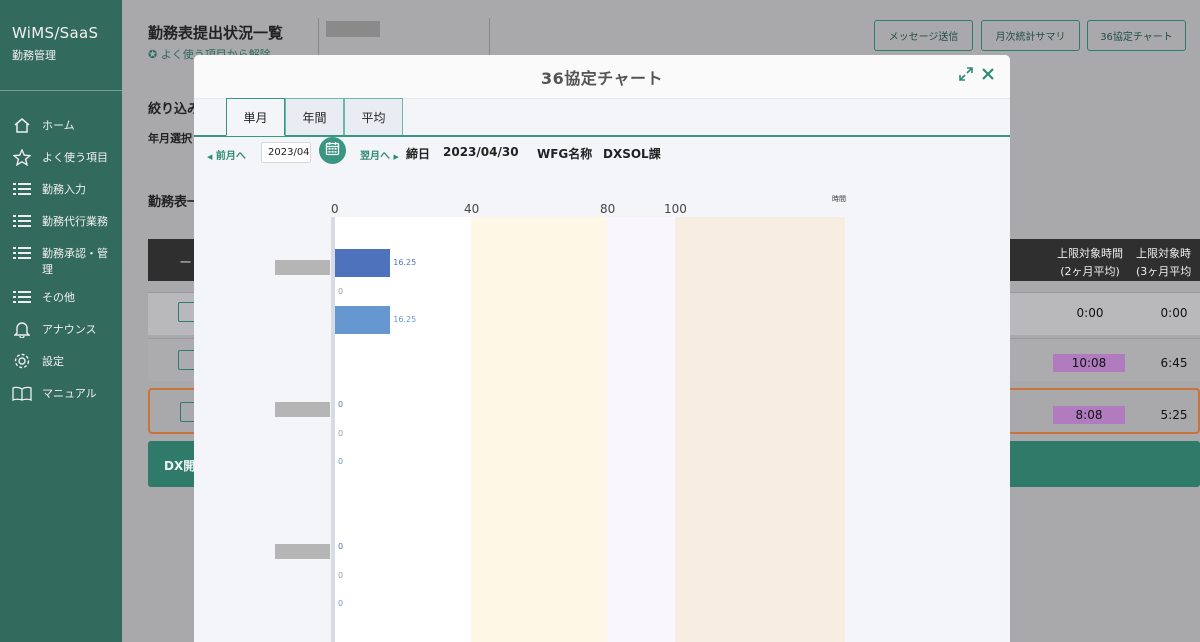  Describe the element at coordinates (1030, 35) in the screenshot. I see `monthly-summary-button: 月次統計サマリ` at that location.